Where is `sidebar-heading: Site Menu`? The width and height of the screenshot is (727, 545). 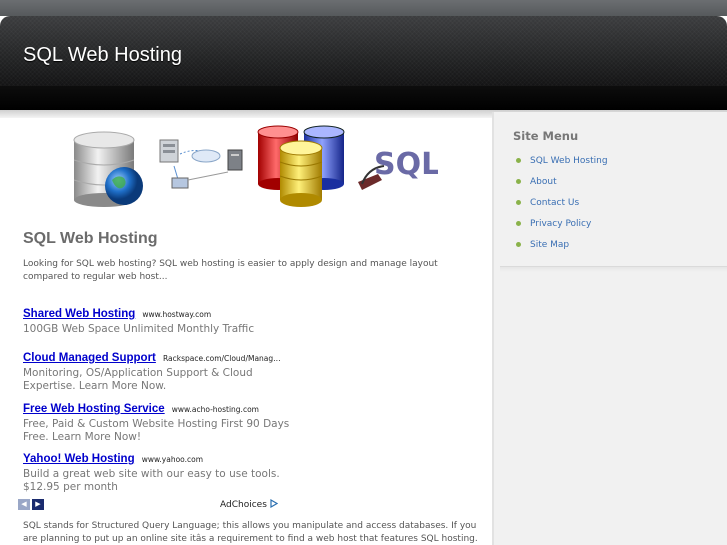 sidebar-heading: Site Menu is located at coordinates (546, 136).